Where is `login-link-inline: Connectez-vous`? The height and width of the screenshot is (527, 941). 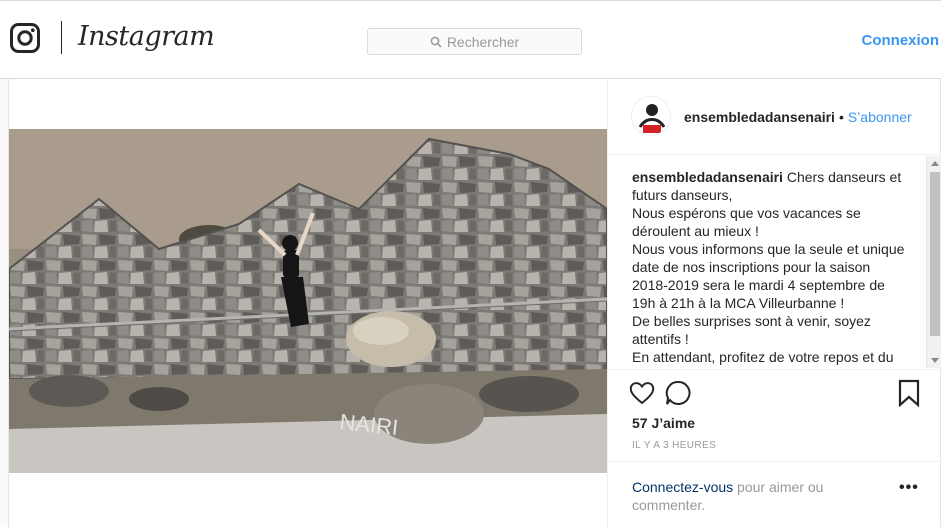
login-link-inline: Connectez-vous is located at coordinates (682, 487).